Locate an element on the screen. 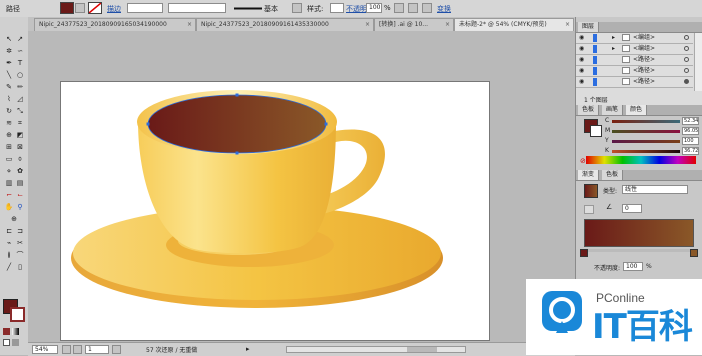 The width and height of the screenshot is (702, 356). selection-tool-icon: ↖ is located at coordinates (9, 39).